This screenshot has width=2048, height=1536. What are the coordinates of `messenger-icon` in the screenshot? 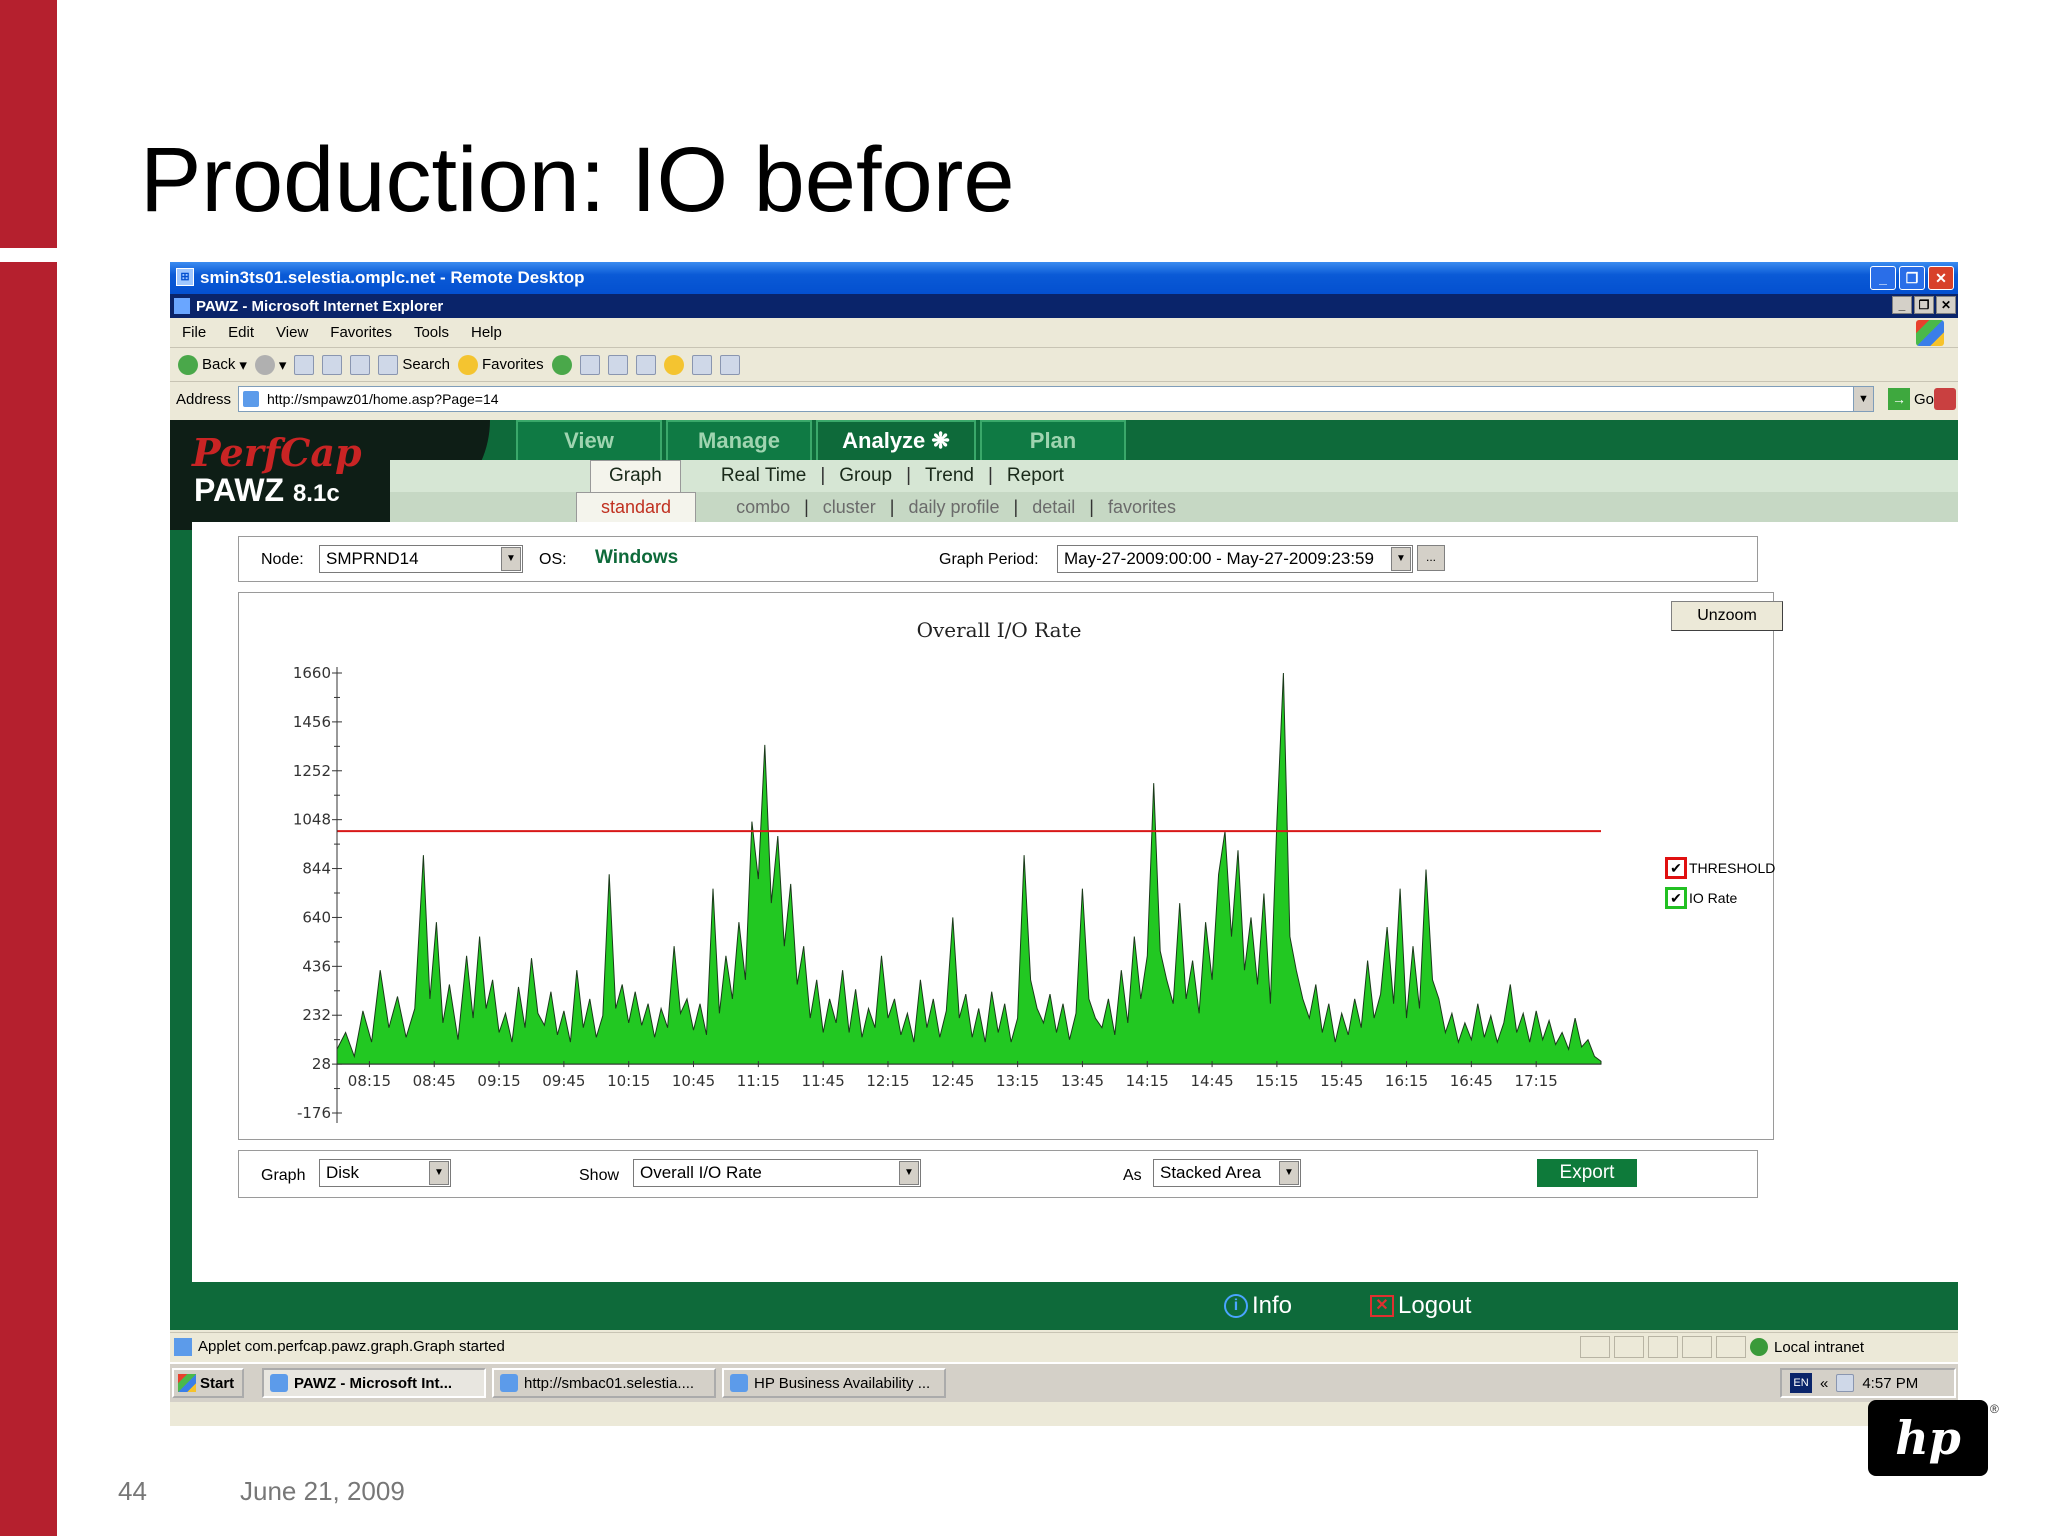 It's located at (729, 364).